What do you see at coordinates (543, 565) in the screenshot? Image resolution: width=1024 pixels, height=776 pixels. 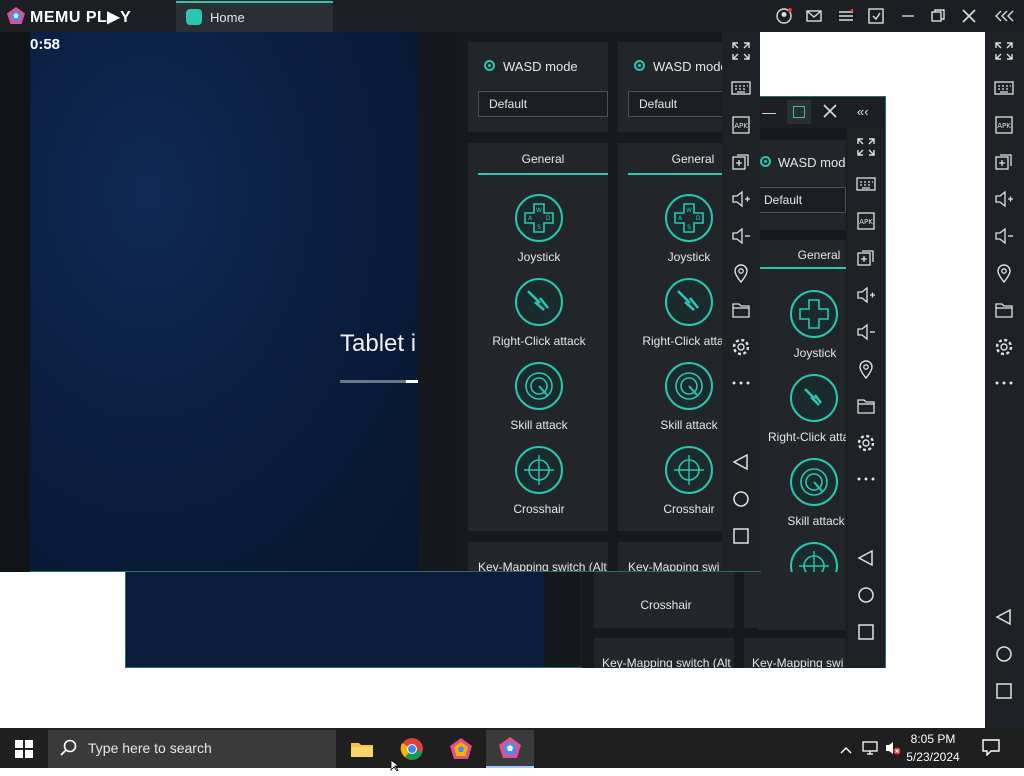 I see `col1-switch-label: Key-Mapping switch (Alt` at bounding box center [543, 565].